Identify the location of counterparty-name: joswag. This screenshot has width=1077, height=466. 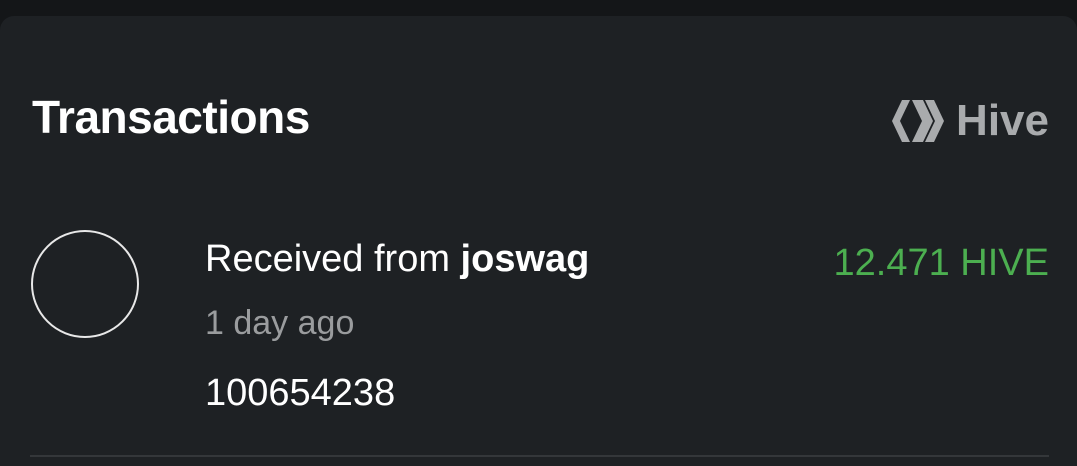
(525, 259).